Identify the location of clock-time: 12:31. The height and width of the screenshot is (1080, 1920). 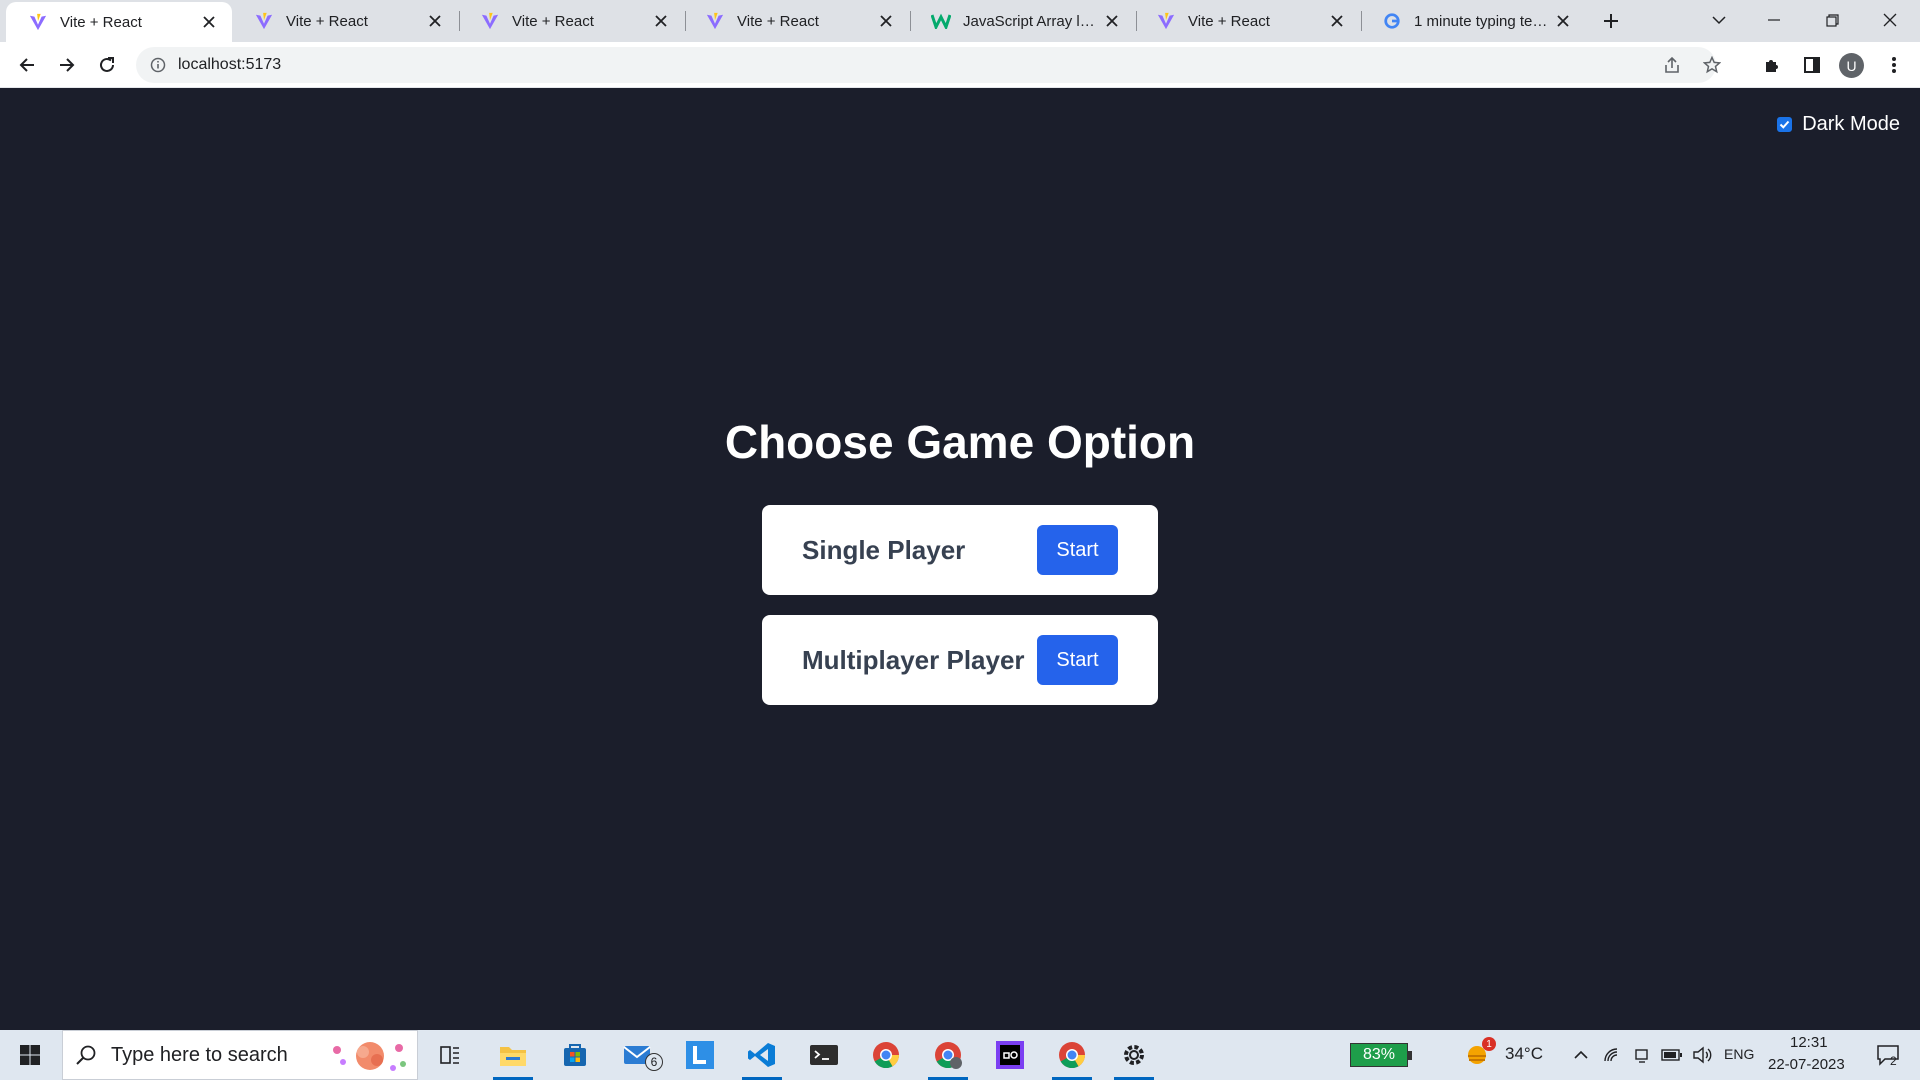
(1809, 1042).